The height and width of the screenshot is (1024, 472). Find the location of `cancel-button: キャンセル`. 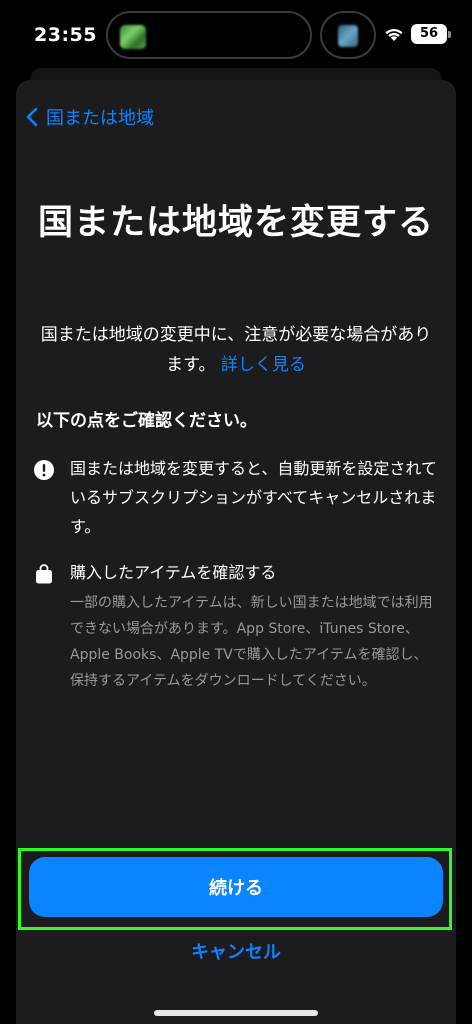

cancel-button: キャンセル is located at coordinates (236, 953).